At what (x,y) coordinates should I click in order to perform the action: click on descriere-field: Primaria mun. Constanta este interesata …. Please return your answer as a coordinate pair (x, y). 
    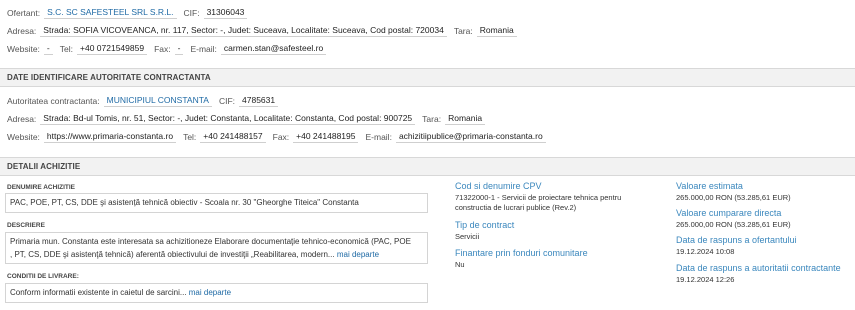
    Looking at the image, I should click on (216, 248).